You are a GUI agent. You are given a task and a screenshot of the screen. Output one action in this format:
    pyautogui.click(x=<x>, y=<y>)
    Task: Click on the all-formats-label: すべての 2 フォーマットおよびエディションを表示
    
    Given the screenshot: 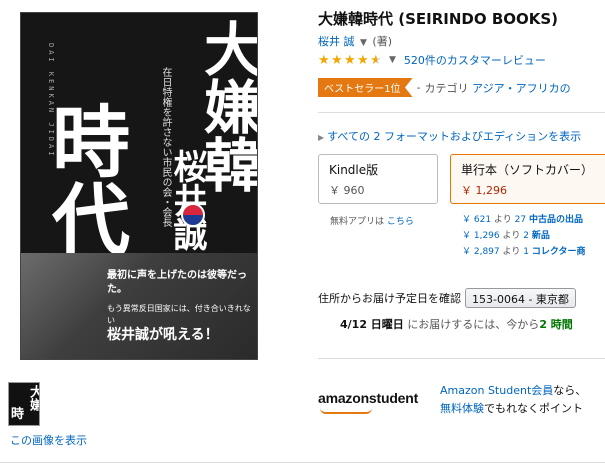 What is the action you would take?
    pyautogui.click(x=454, y=136)
    